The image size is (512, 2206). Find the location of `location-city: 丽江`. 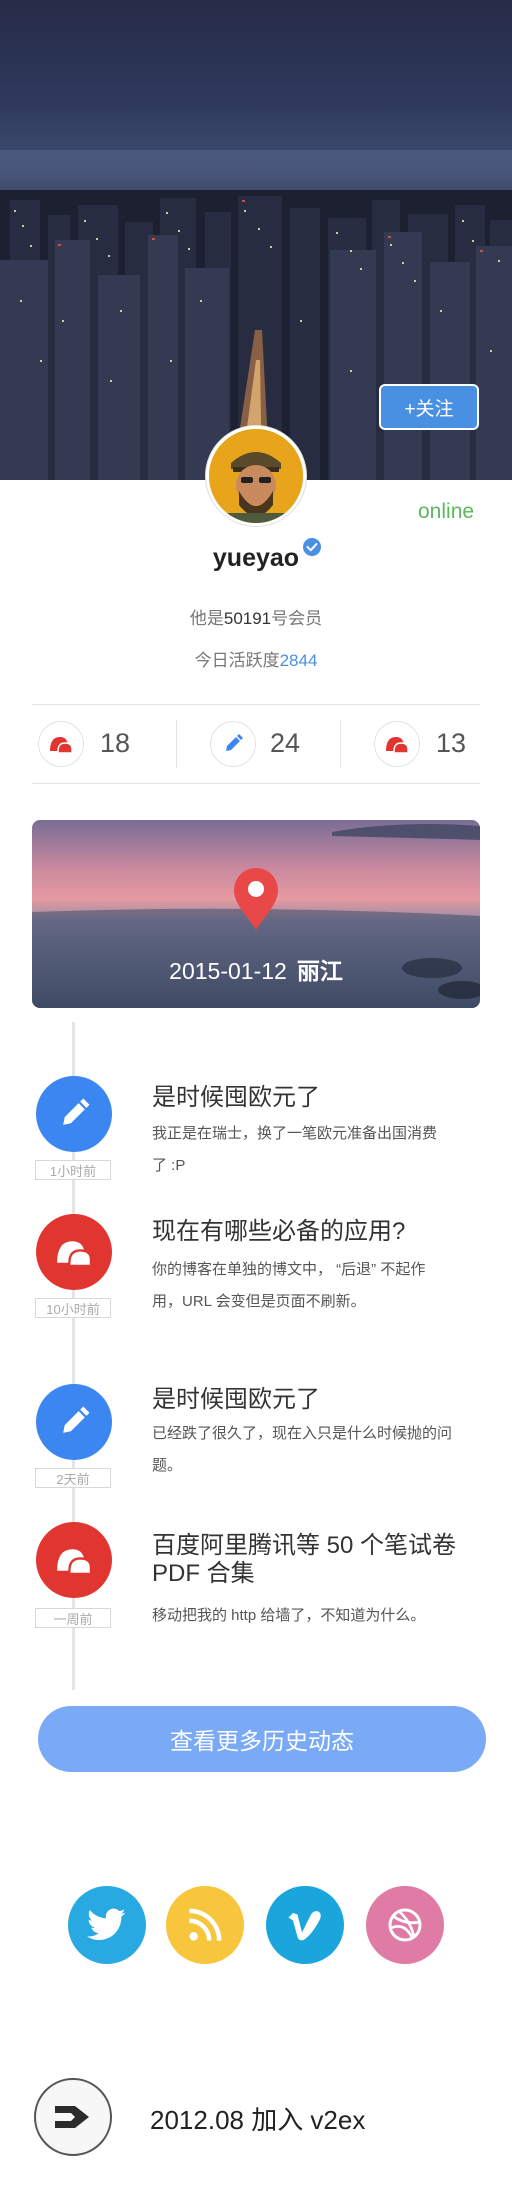

location-city: 丽江 is located at coordinates (319, 971).